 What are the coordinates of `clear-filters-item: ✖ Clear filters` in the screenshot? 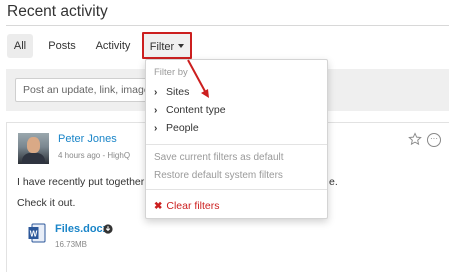 It's located at (187, 206).